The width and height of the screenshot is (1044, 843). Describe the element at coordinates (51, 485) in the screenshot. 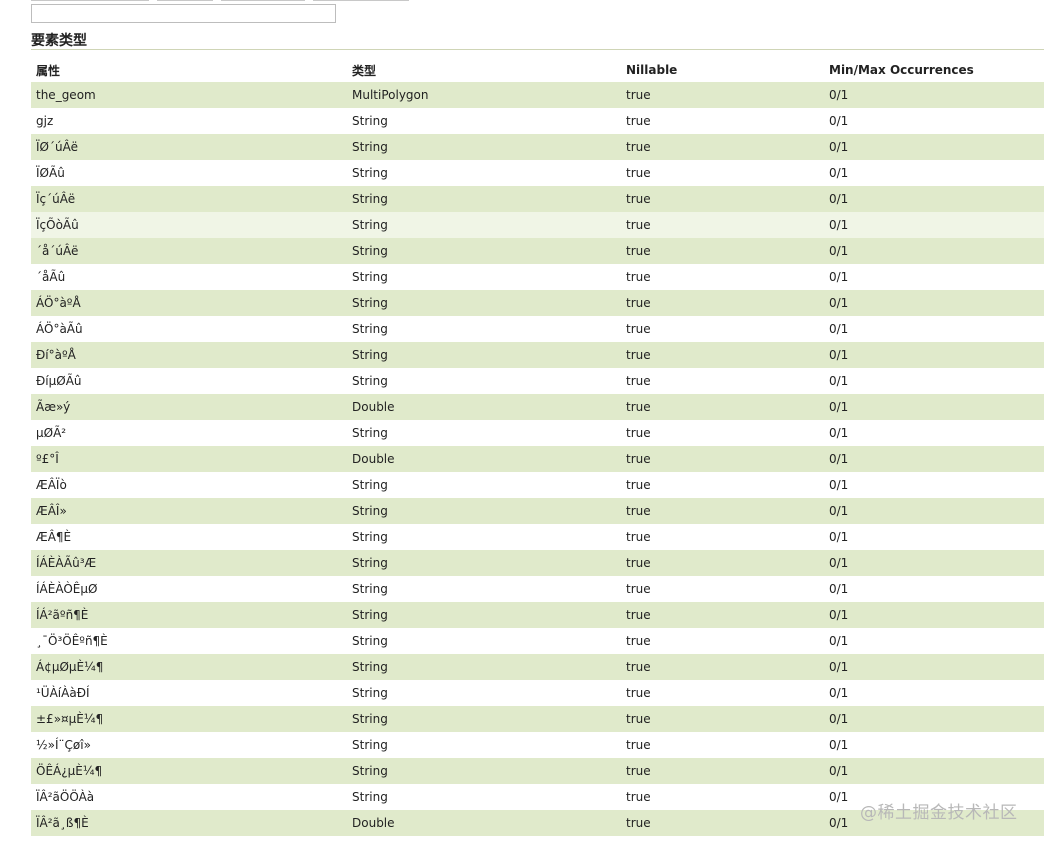

I see `cell-attribute: ÆÂÏò` at that location.